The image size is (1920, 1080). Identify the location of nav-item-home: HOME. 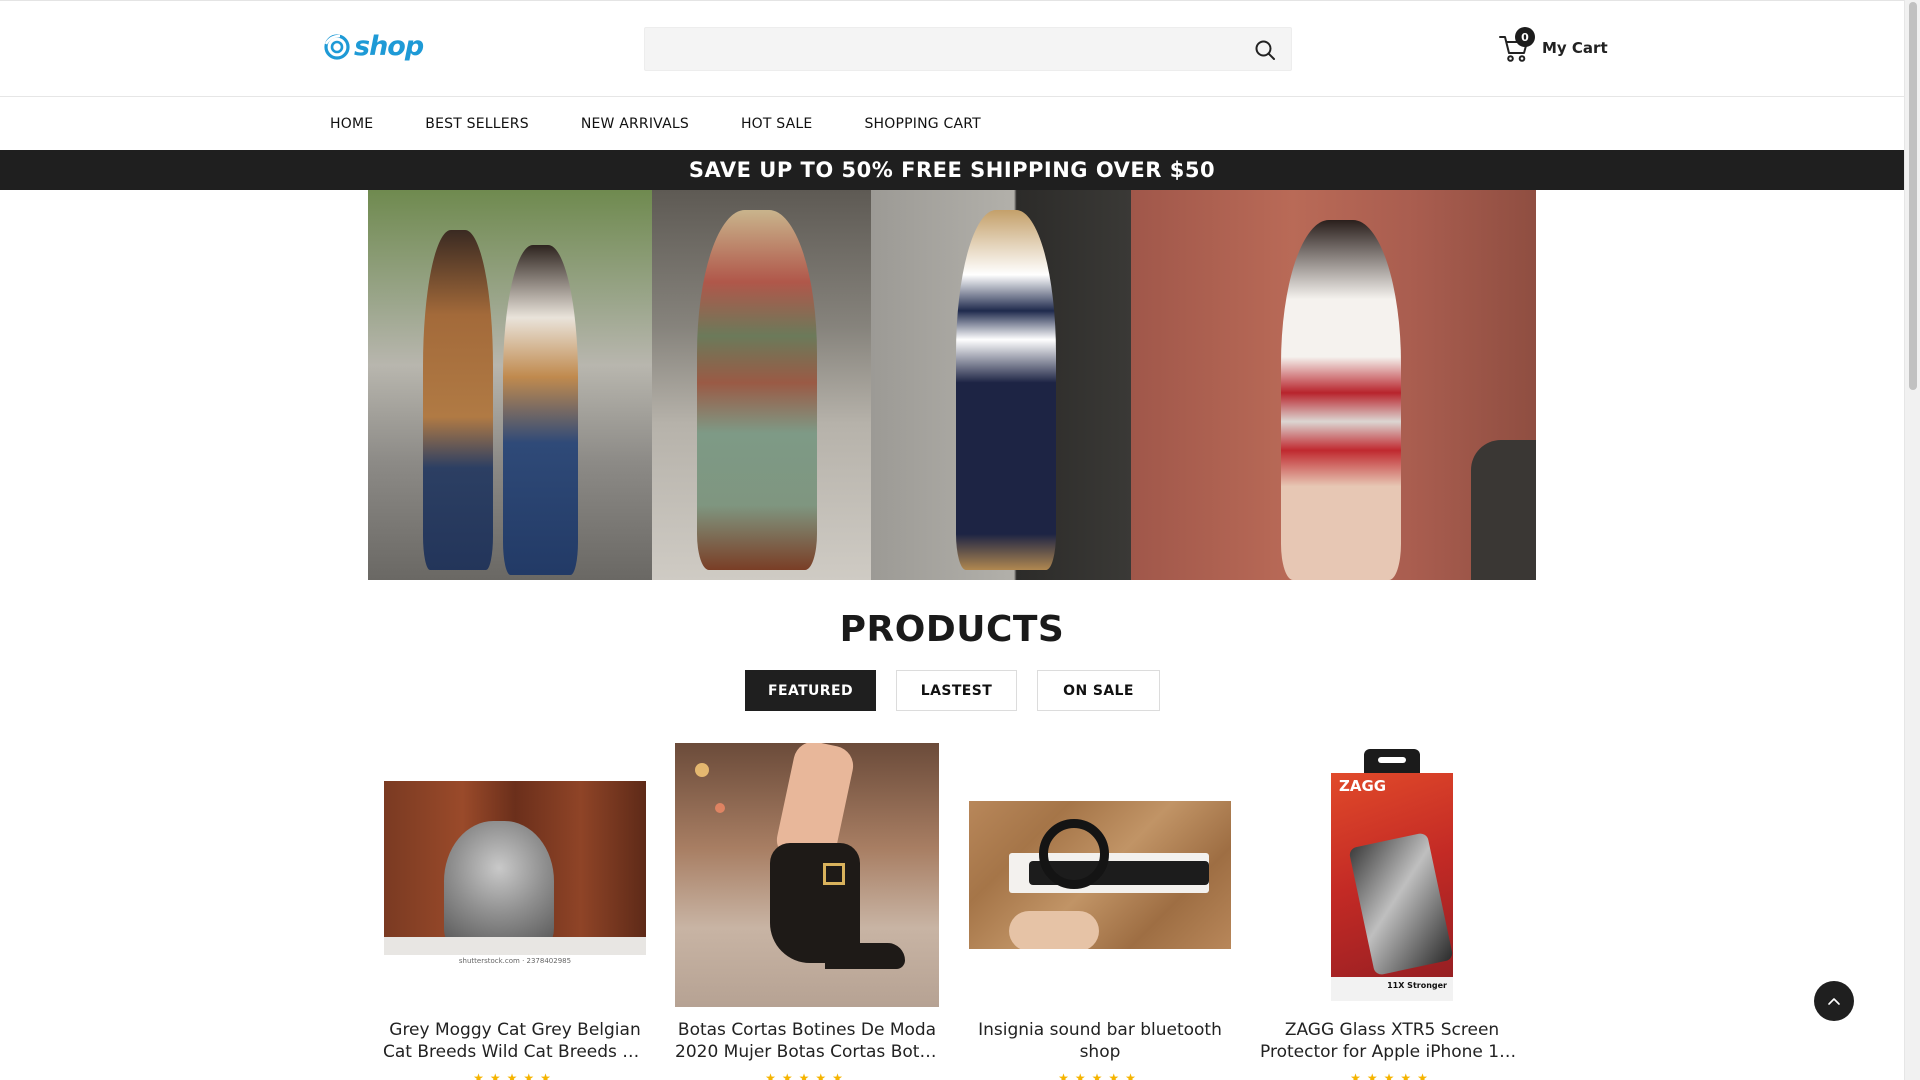
(351, 124).